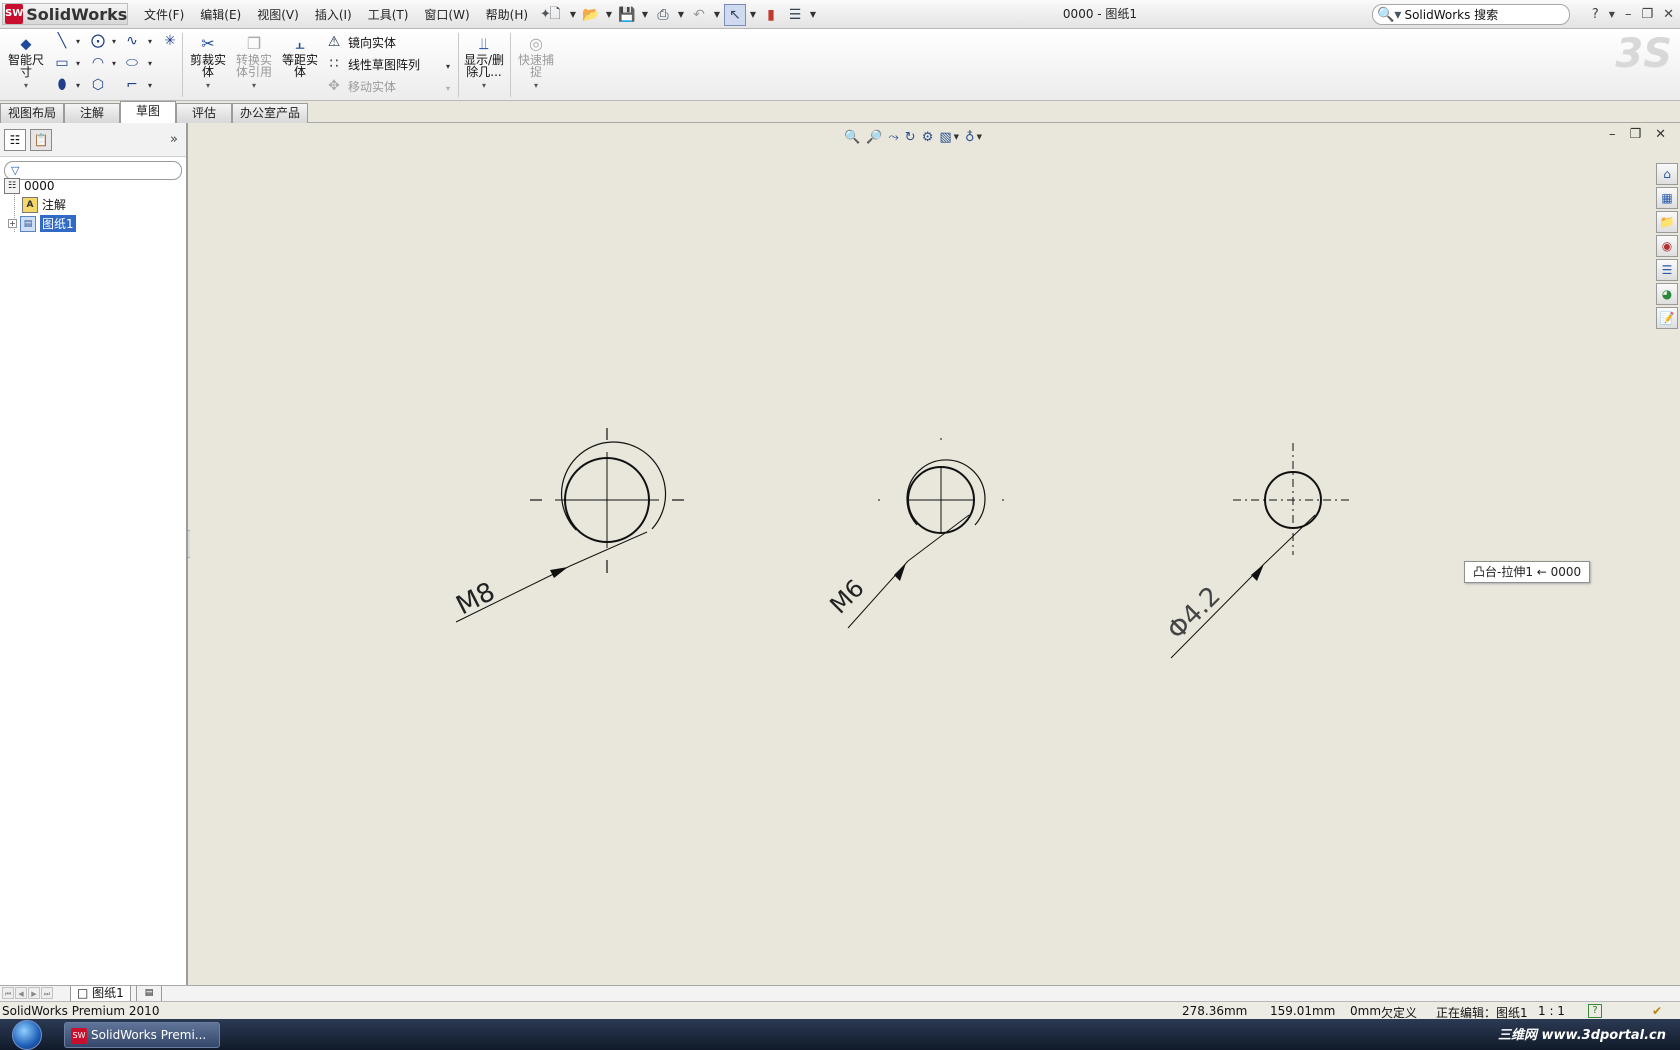 This screenshot has height=1050, width=1680. What do you see at coordinates (62, 63) in the screenshot?
I see `rectangle-tool-icon: ▭` at bounding box center [62, 63].